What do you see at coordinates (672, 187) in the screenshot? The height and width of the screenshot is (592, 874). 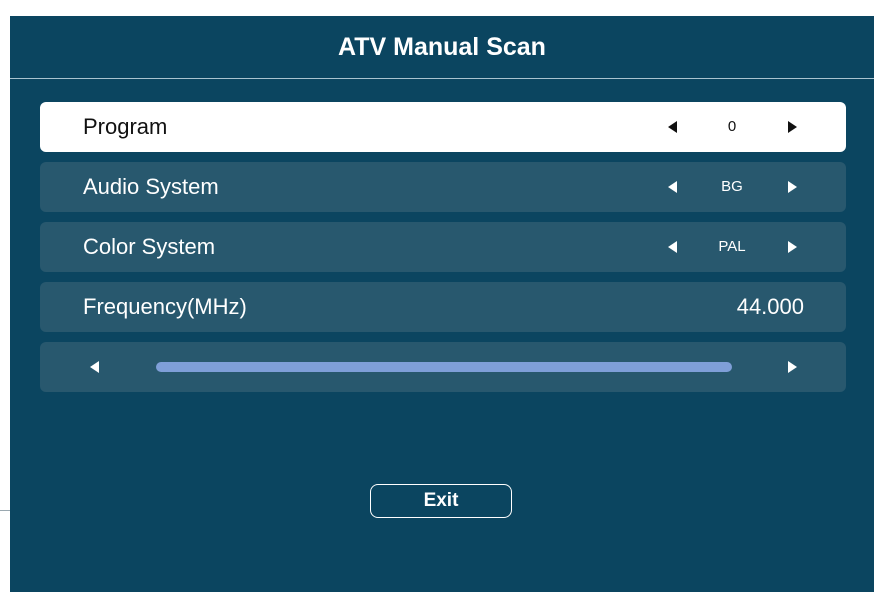 I see `audio-system-decrease-arrow-icon` at bounding box center [672, 187].